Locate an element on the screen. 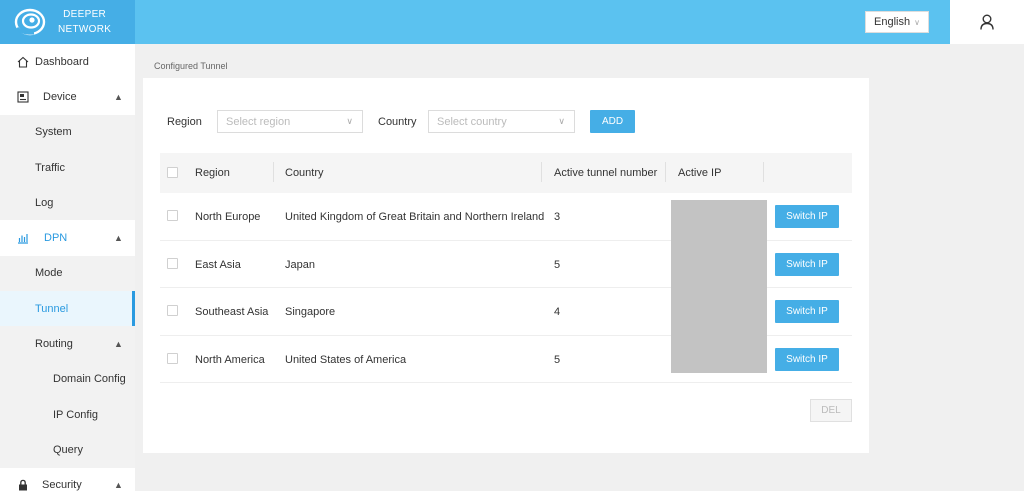 The image size is (1024, 491). column-header-active-tunnel-number: Active tunnel number is located at coordinates (606, 173).